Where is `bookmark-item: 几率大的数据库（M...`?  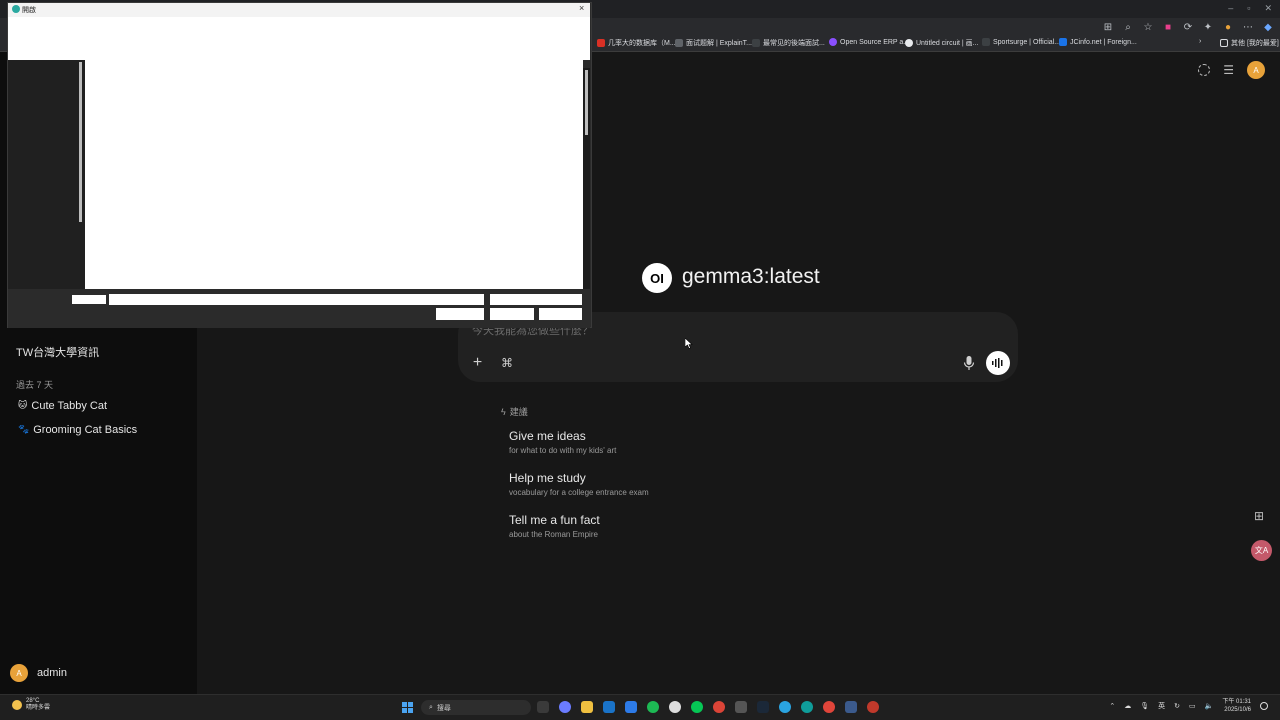 bookmark-item: 几率大的数据库（M... is located at coordinates (636, 43).